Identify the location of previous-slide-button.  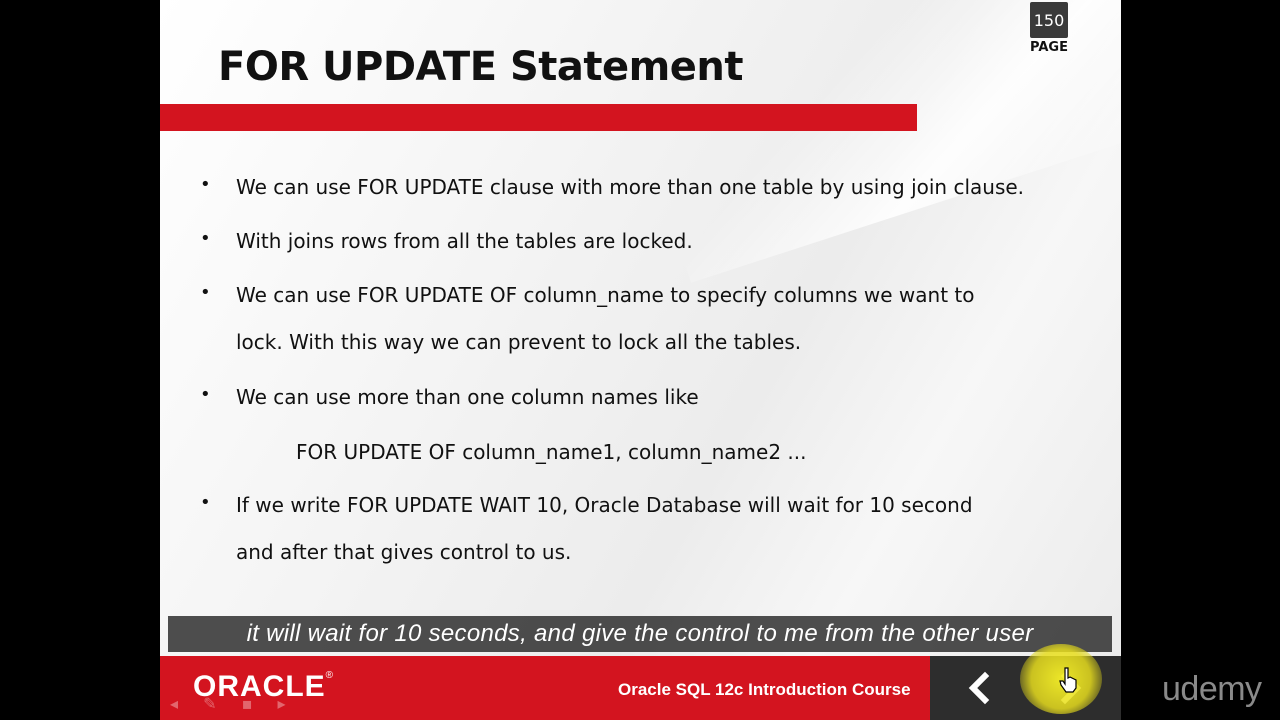
(980, 688).